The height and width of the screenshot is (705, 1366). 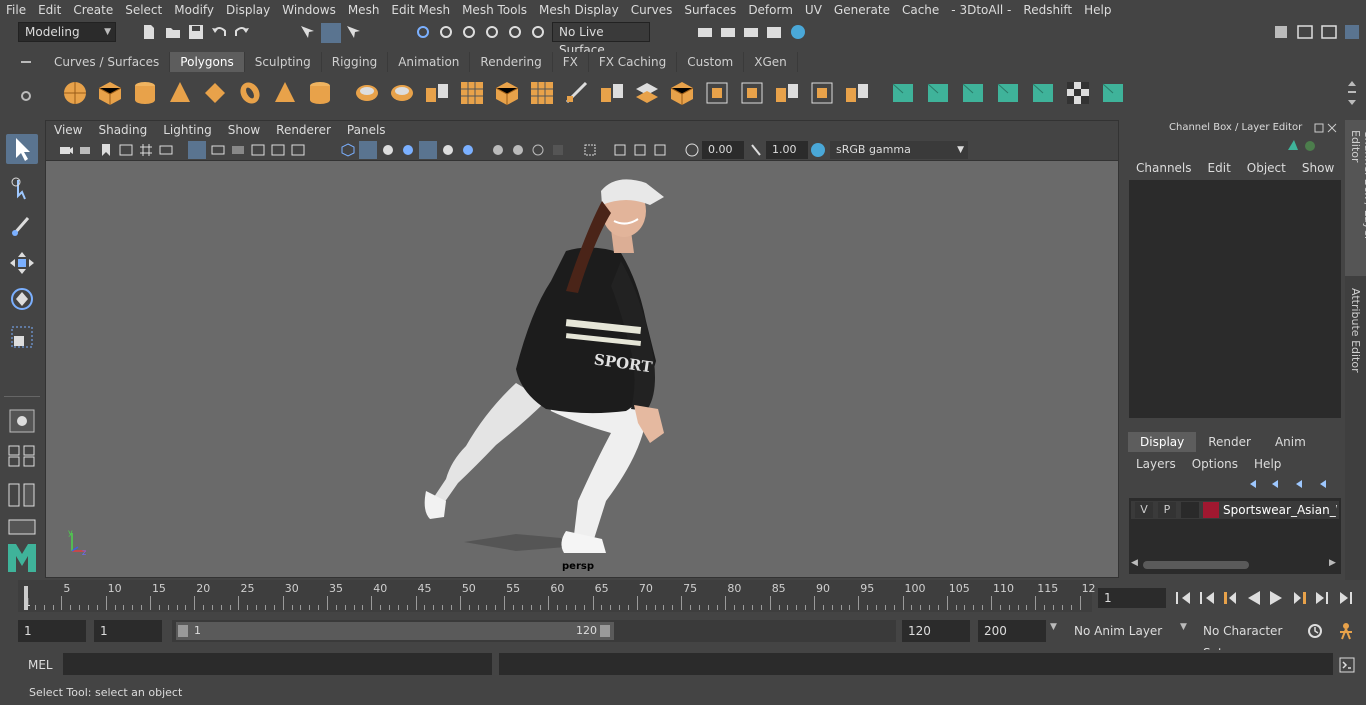 What do you see at coordinates (66, 150) in the screenshot?
I see `camera-icon` at bounding box center [66, 150].